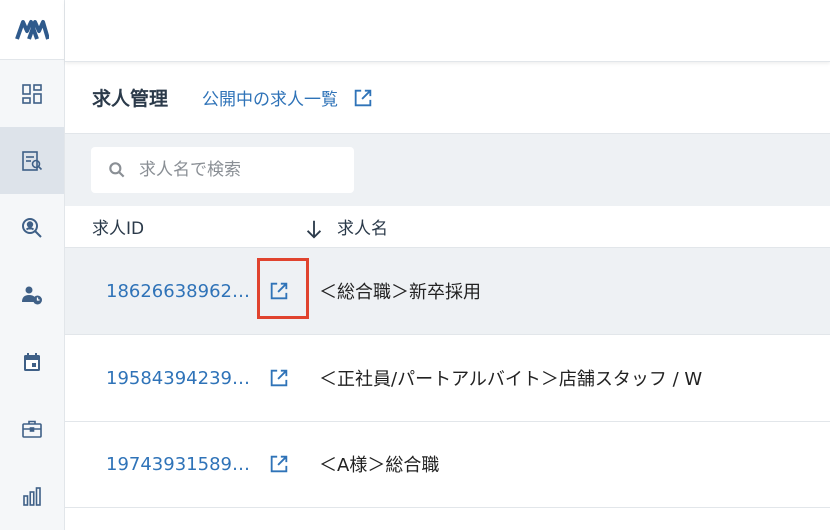 This screenshot has width=830, height=530. I want to click on briefcase-icon, so click(32, 429).